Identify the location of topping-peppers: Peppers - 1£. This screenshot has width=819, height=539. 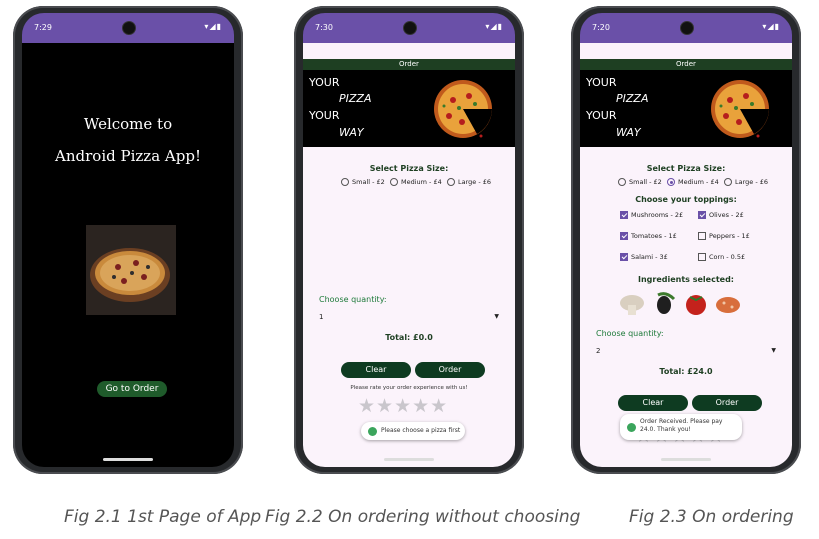
(724, 236).